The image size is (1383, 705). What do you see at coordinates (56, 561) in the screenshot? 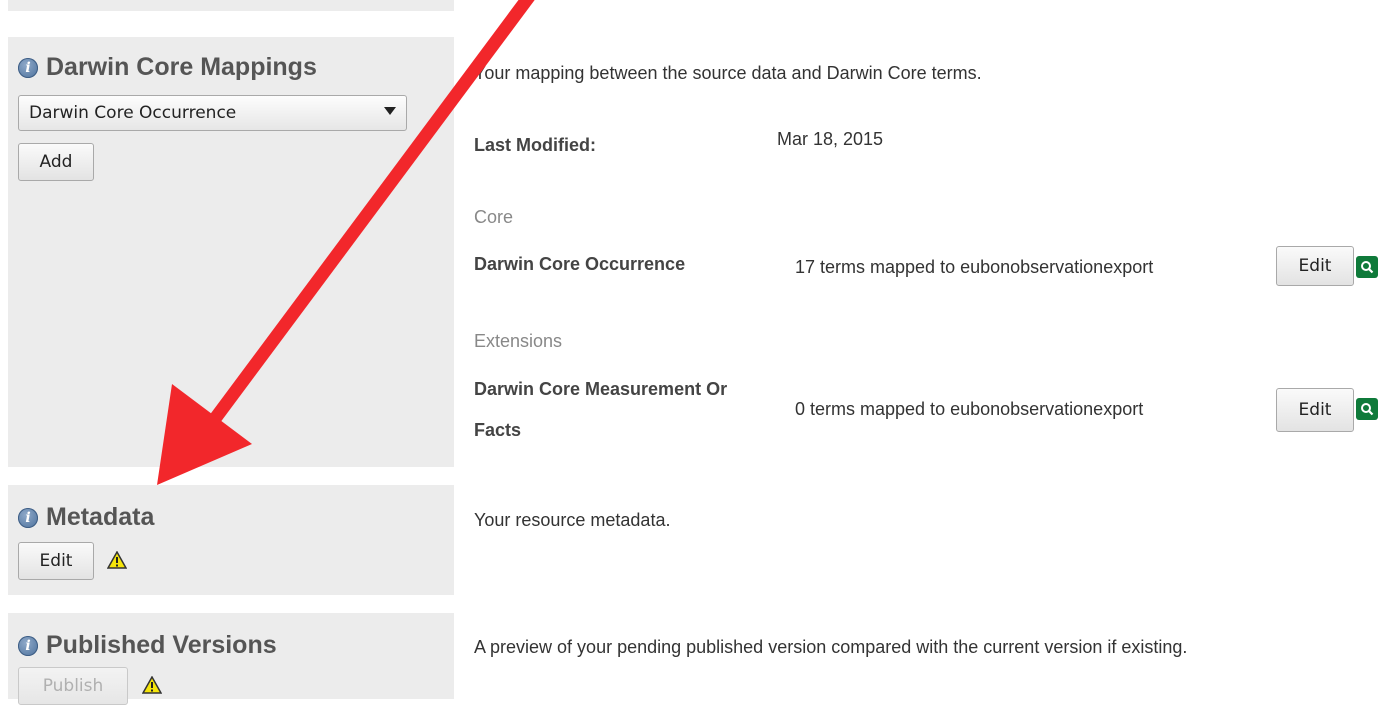
I see `edit-metadata-button: Edit` at bounding box center [56, 561].